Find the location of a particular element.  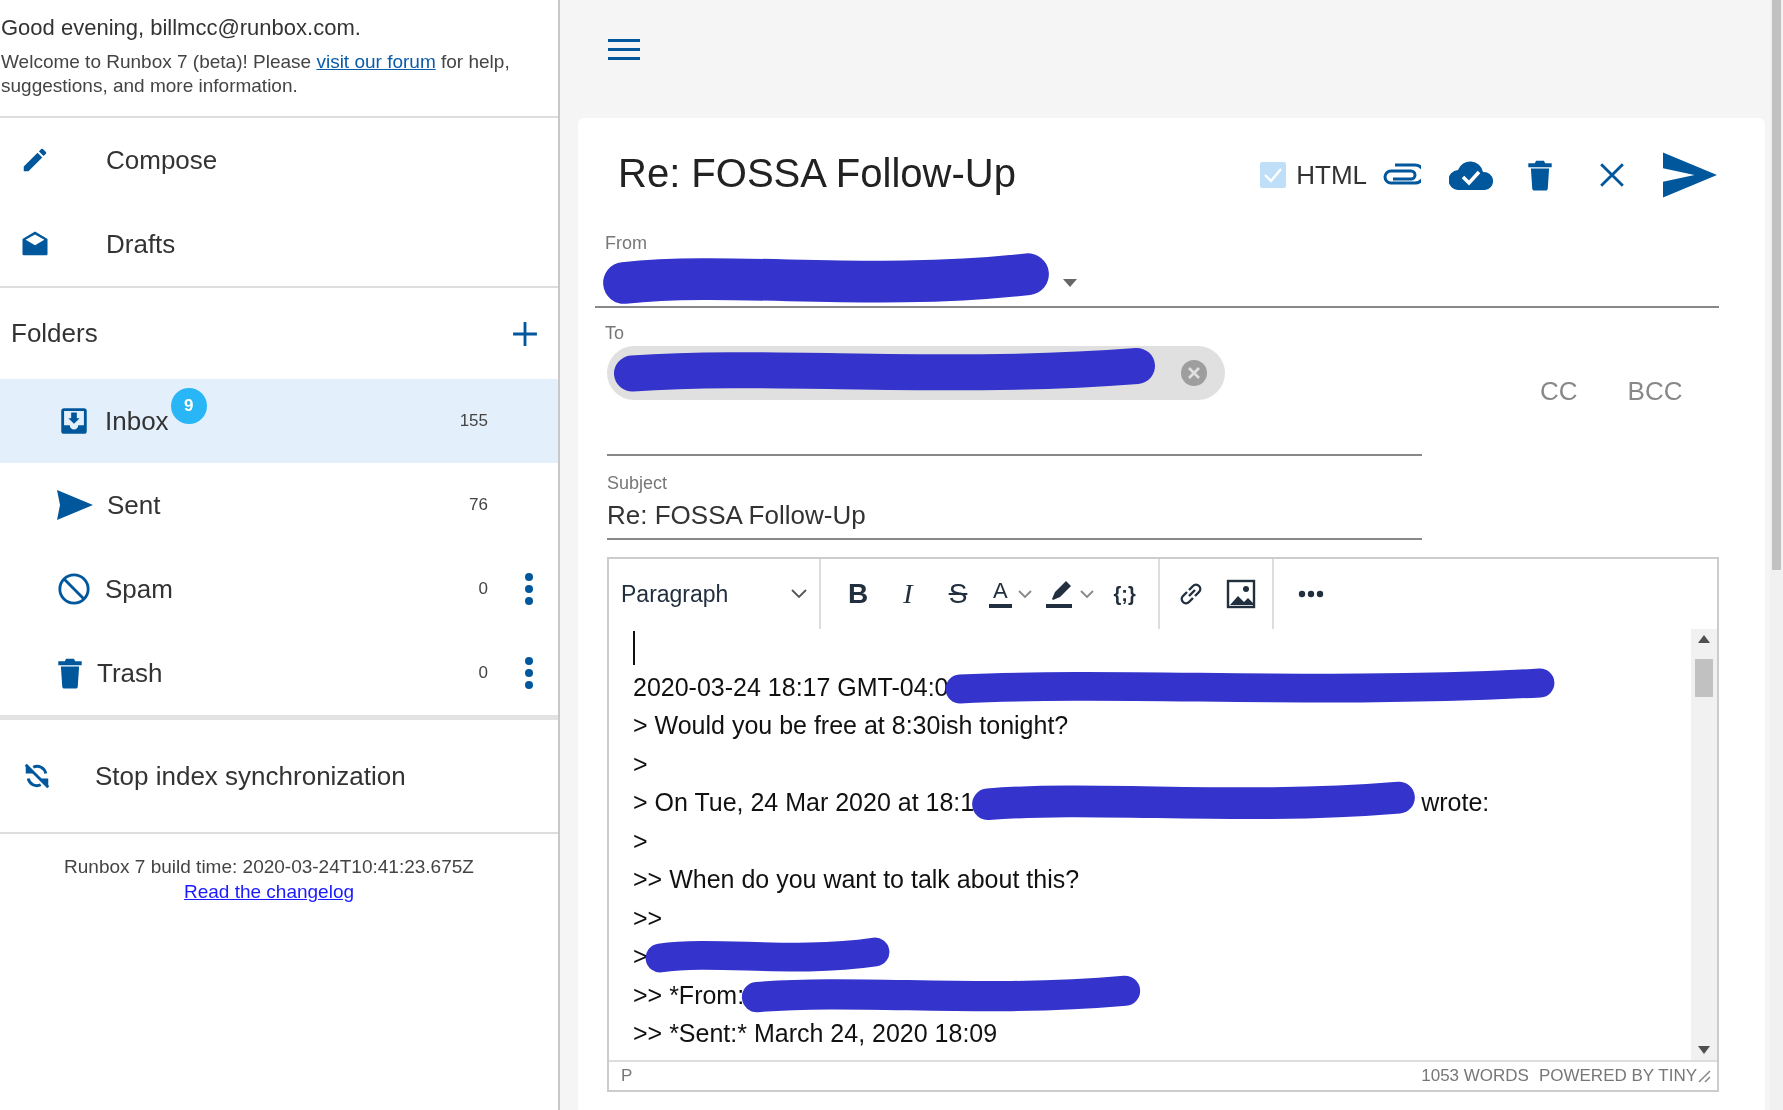

email-text-line: >> *From: is located at coordinates (689, 995).